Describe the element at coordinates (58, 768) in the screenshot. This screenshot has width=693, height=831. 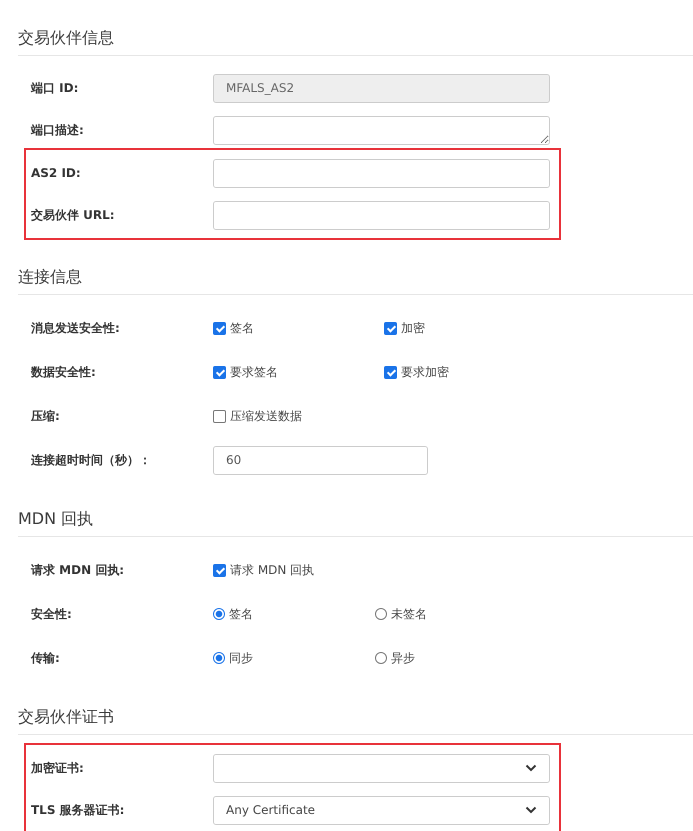
I see `field-label: 加密证书:` at that location.